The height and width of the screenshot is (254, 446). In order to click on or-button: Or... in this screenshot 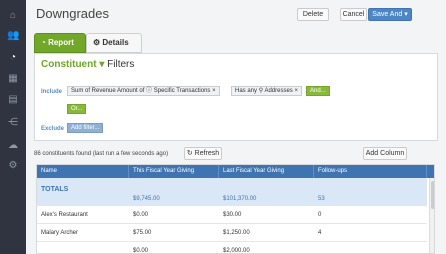, I will do `click(77, 109)`.